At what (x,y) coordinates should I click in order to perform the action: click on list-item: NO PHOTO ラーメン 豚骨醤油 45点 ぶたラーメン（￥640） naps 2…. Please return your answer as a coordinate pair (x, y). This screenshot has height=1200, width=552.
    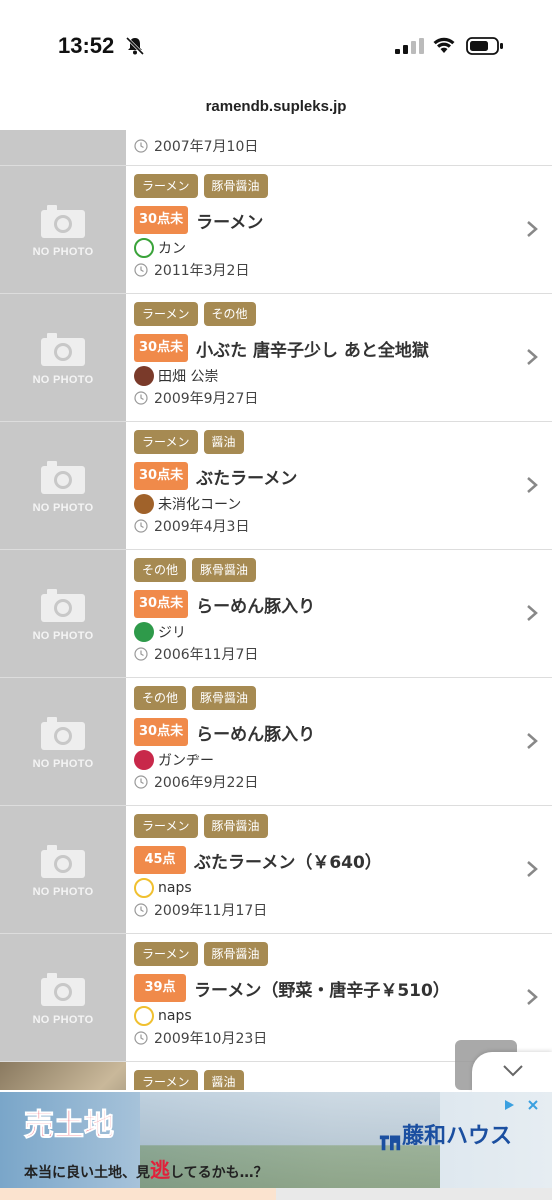
    Looking at the image, I should click on (276, 870).